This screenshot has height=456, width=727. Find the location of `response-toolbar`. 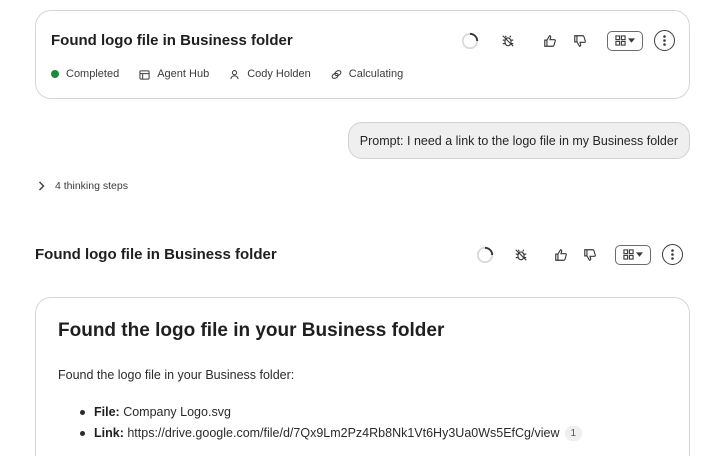

response-toolbar is located at coordinates (579, 254).